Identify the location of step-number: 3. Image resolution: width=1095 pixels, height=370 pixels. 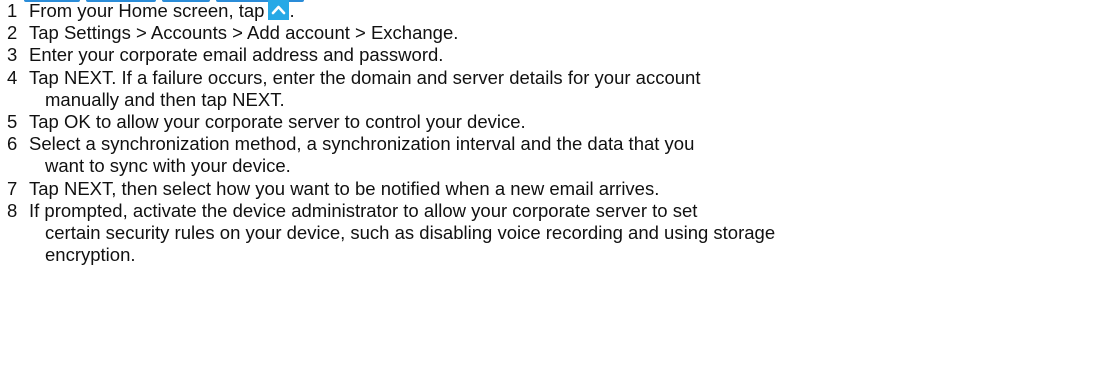
(12, 55).